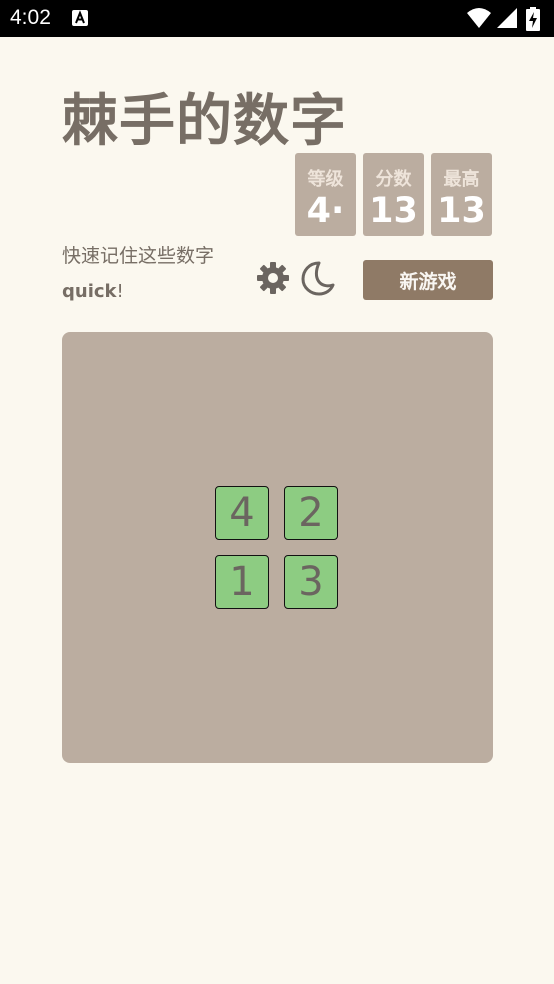  Describe the element at coordinates (204, 121) in the screenshot. I see `app-title: 棘手的数字` at that location.